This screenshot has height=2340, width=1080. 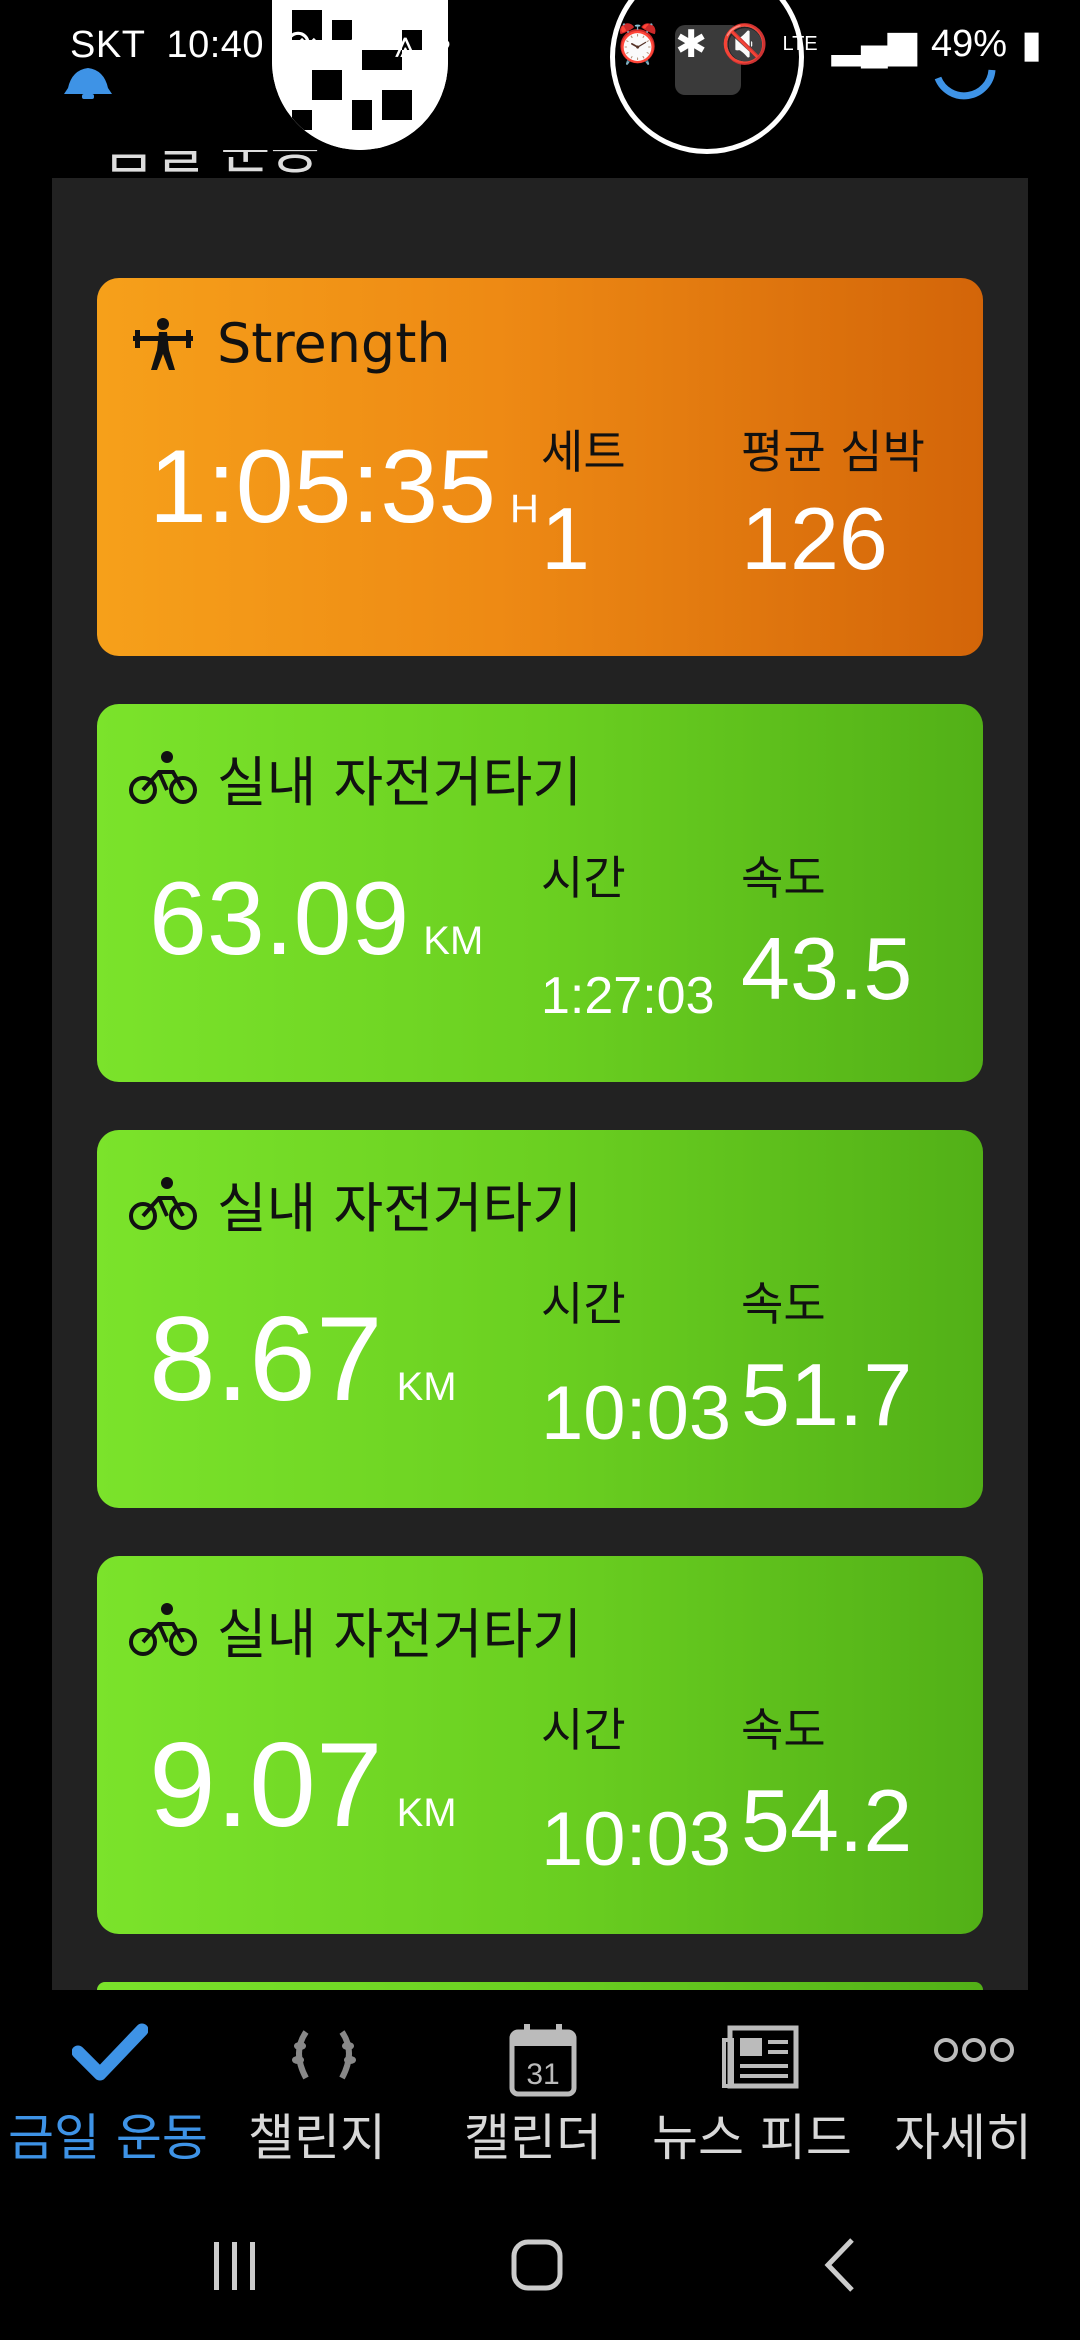 What do you see at coordinates (840, 2265) in the screenshot?
I see `back-icon` at bounding box center [840, 2265].